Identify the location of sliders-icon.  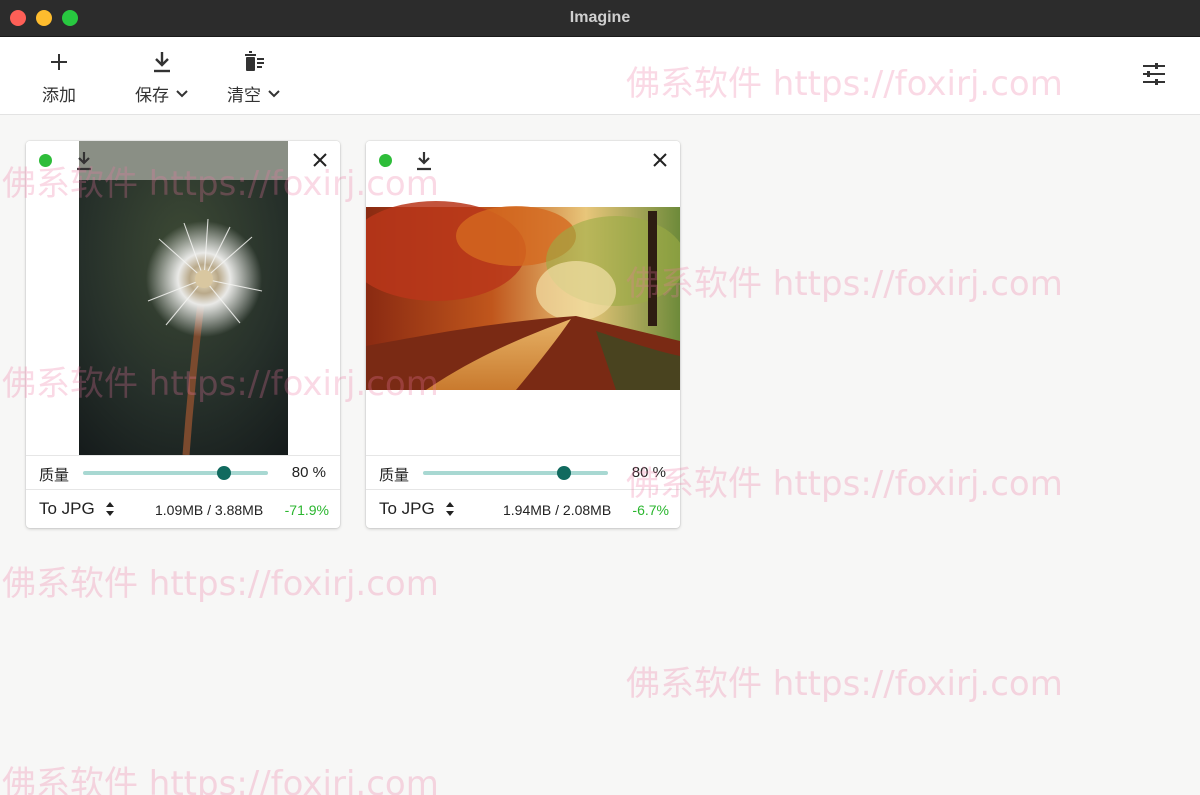
(1154, 74).